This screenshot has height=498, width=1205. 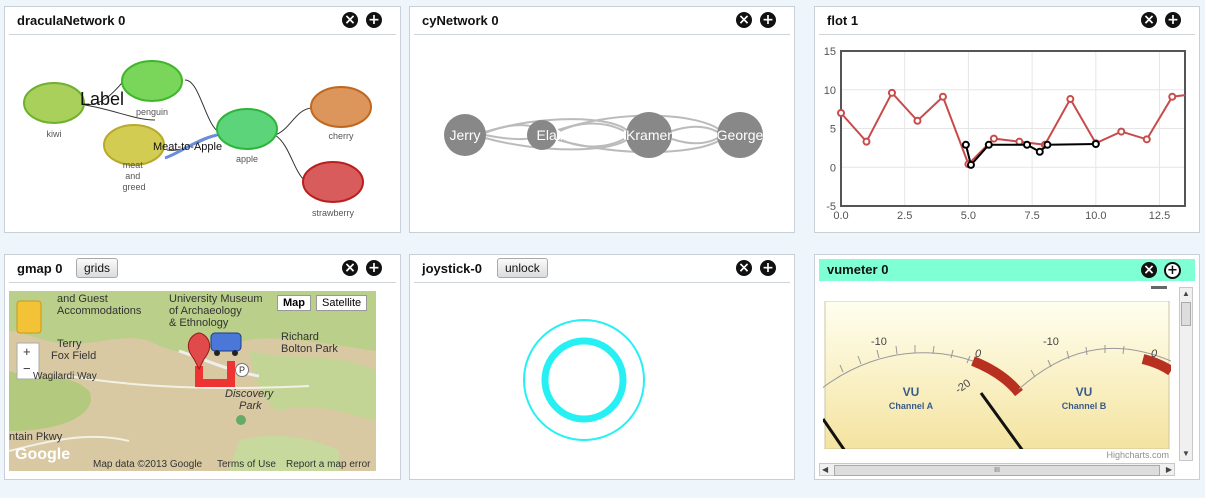 I want to click on report-link: Report a map error, so click(x=328, y=464).